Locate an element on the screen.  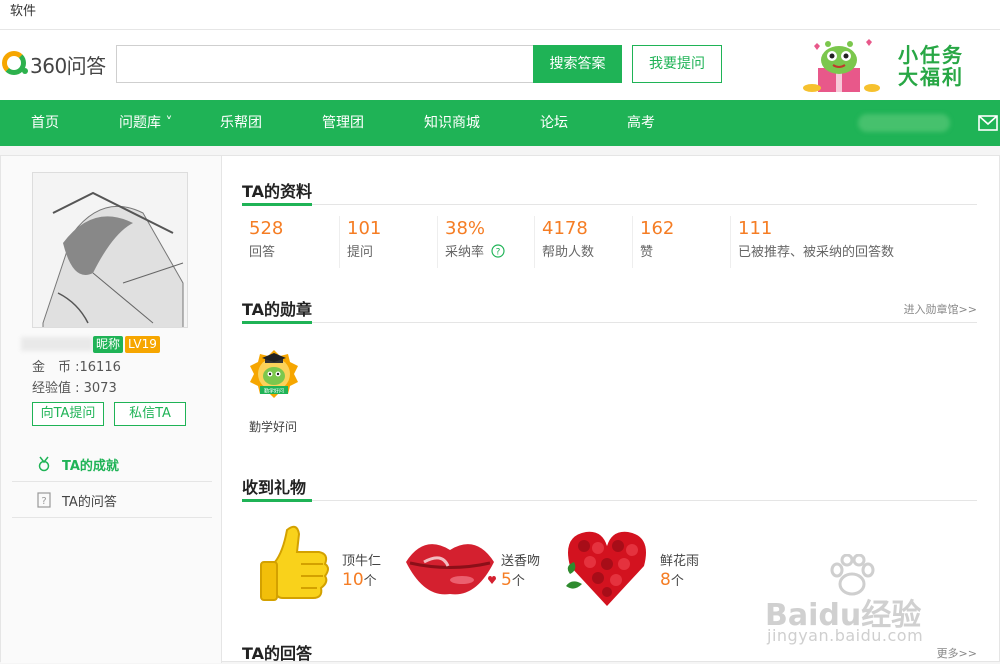
stat-adoption-rate: 38% 采纳率 ? is located at coordinates (471, 242).